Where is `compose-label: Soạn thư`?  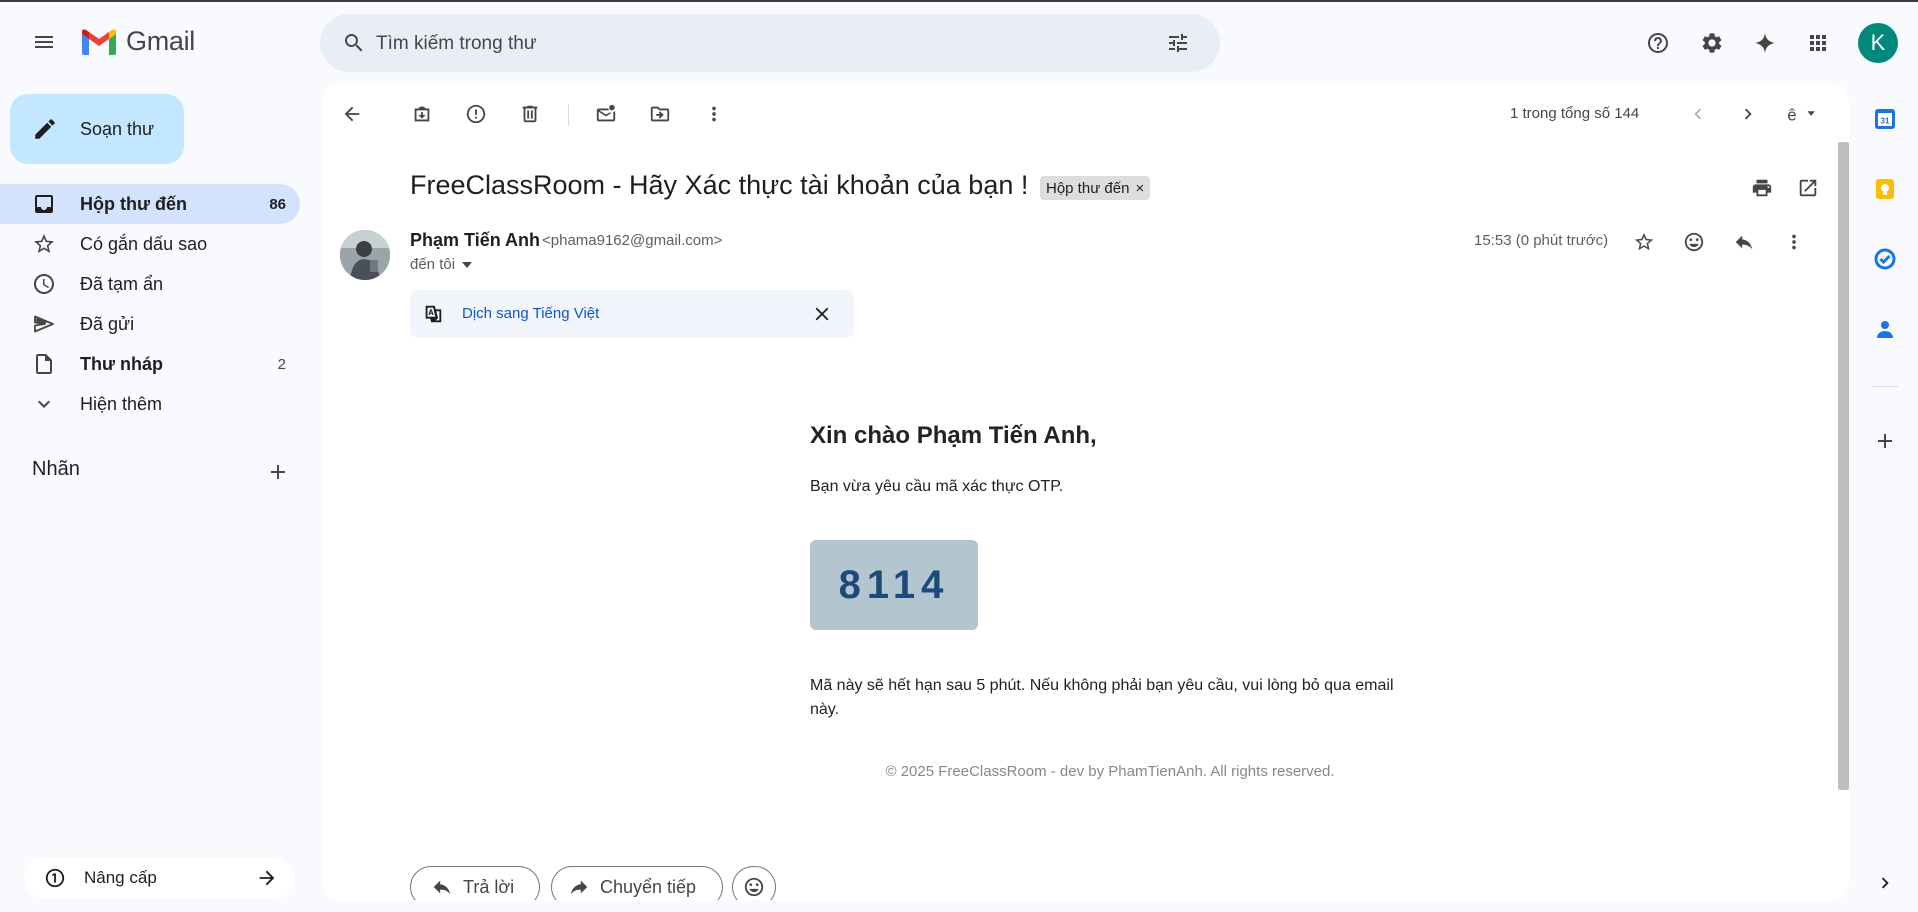
compose-label: Soạn thư is located at coordinates (117, 128).